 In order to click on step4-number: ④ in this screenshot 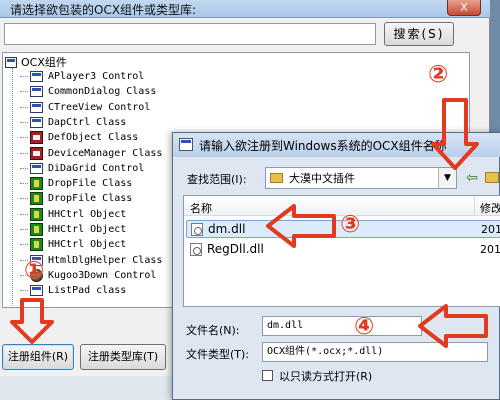, I will do `click(364, 326)`.